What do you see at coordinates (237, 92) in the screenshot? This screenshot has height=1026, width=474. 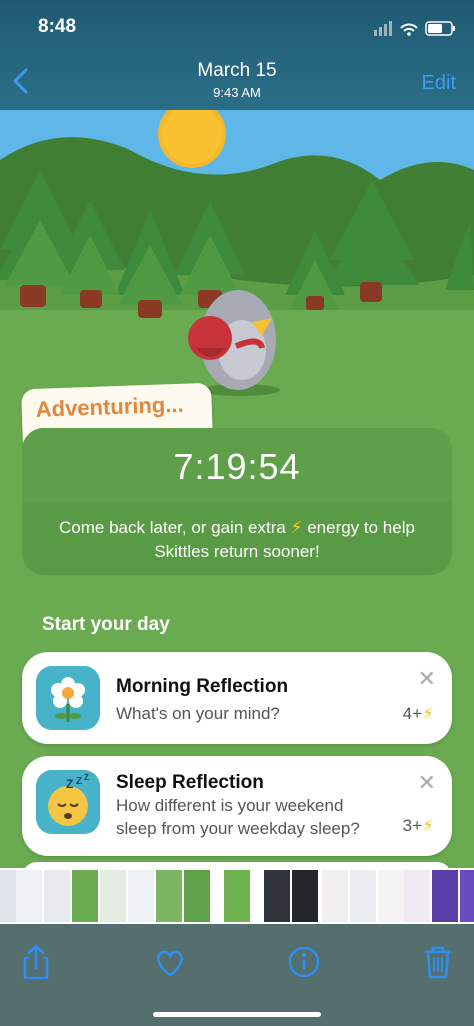 I see `nav-time: 9:43 AM` at bounding box center [237, 92].